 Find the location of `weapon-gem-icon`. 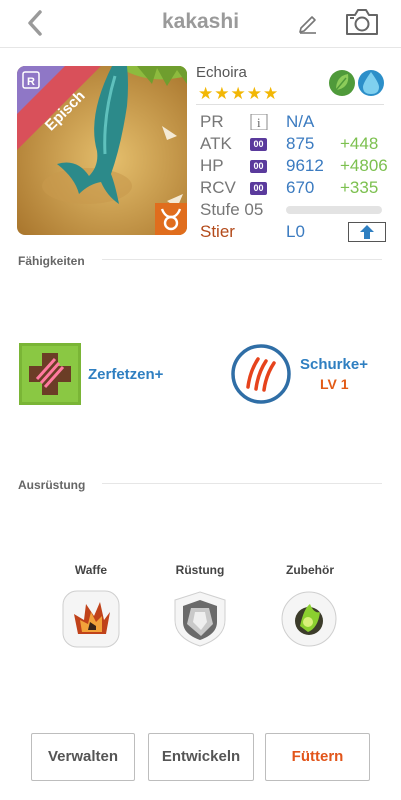

weapon-gem-icon is located at coordinates (91, 619).